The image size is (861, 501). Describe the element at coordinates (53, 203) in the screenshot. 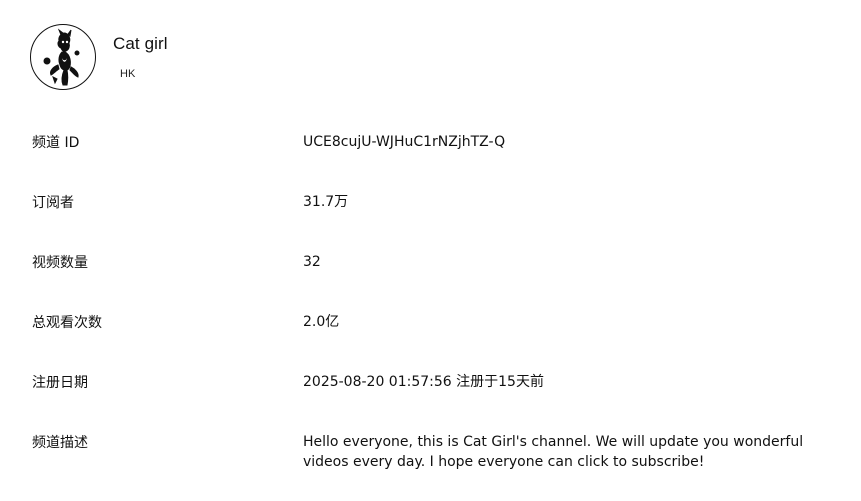

I see `subscribers-label: 订阅者` at that location.